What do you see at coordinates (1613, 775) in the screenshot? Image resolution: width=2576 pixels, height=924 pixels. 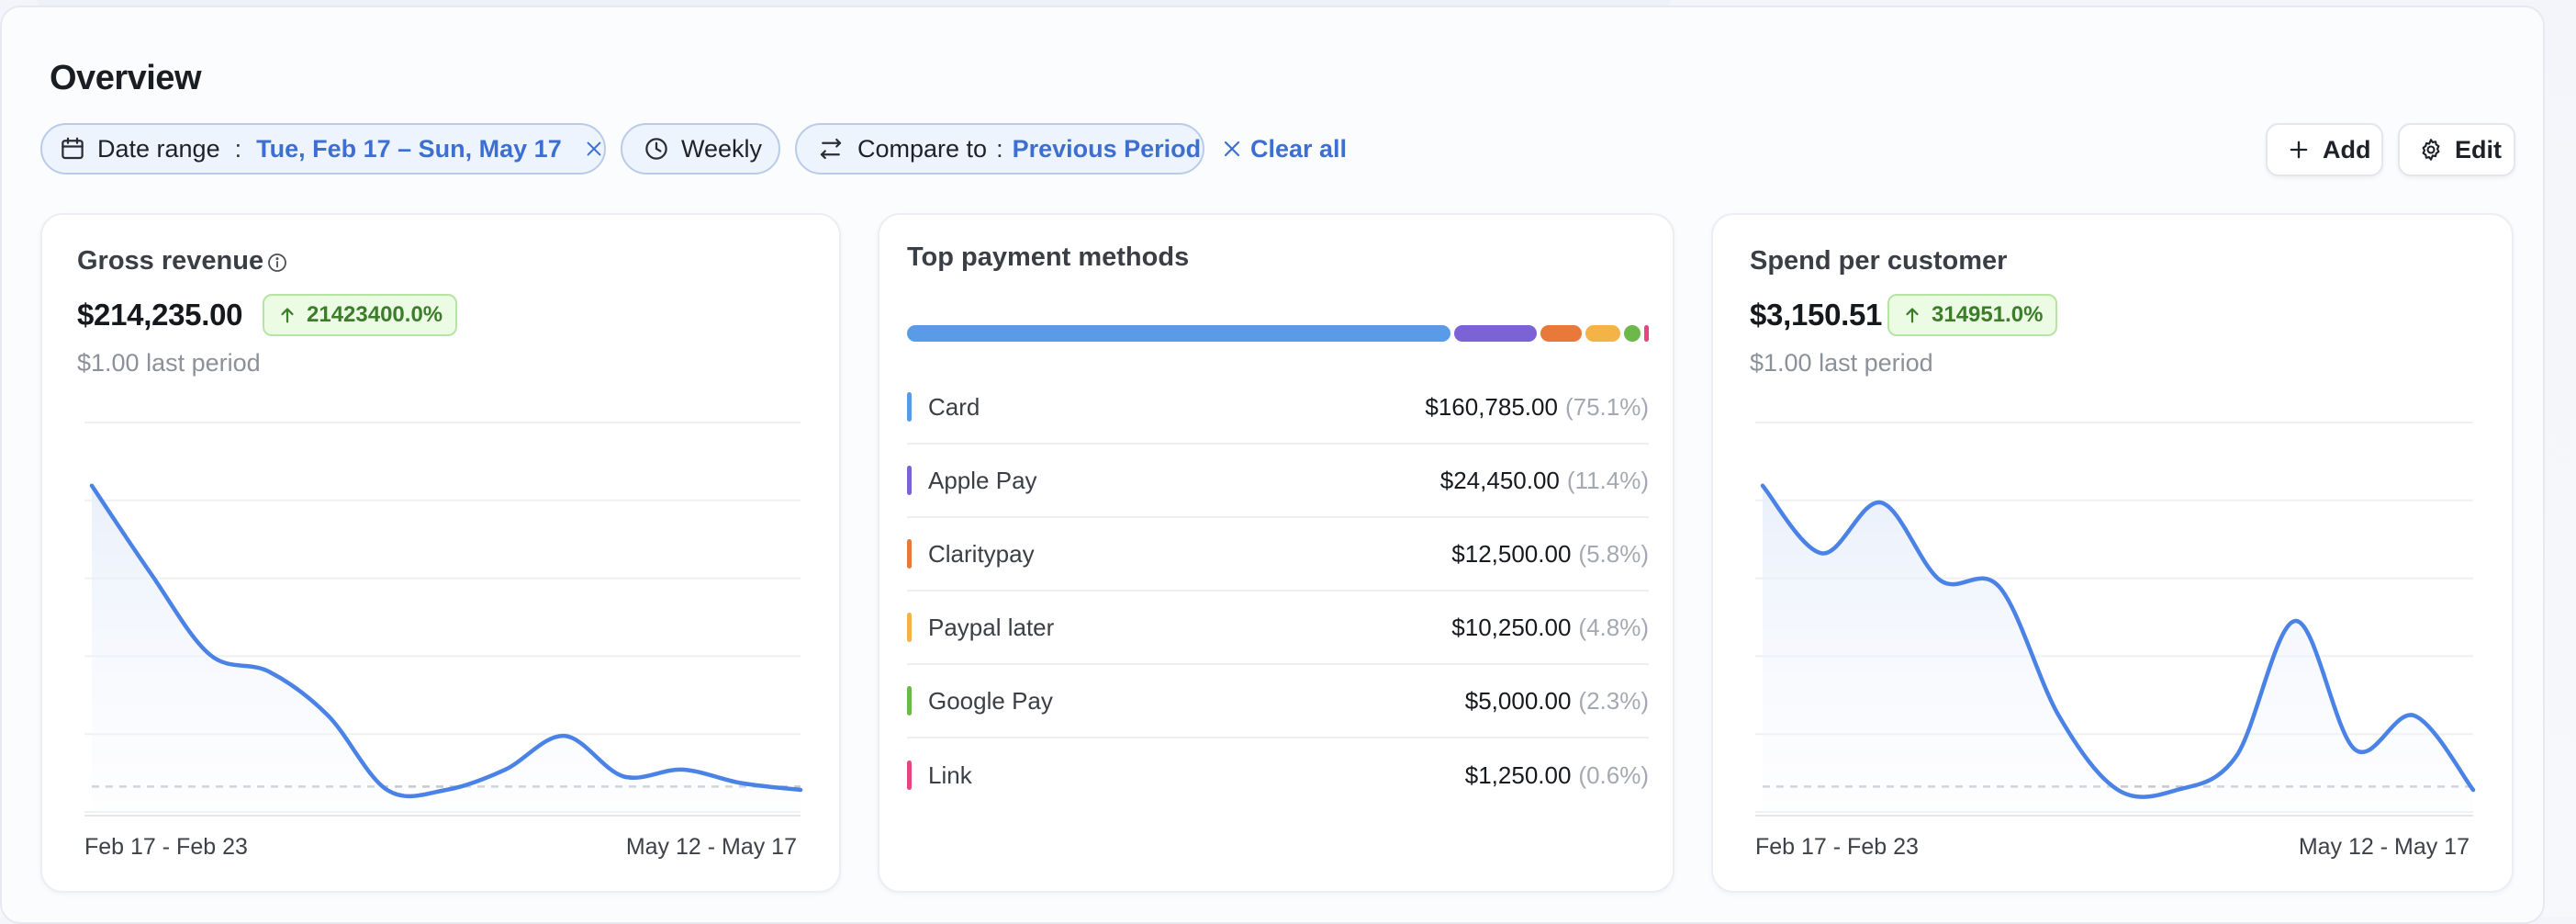 I see `payment-method-percent: (0.6%)` at bounding box center [1613, 775].